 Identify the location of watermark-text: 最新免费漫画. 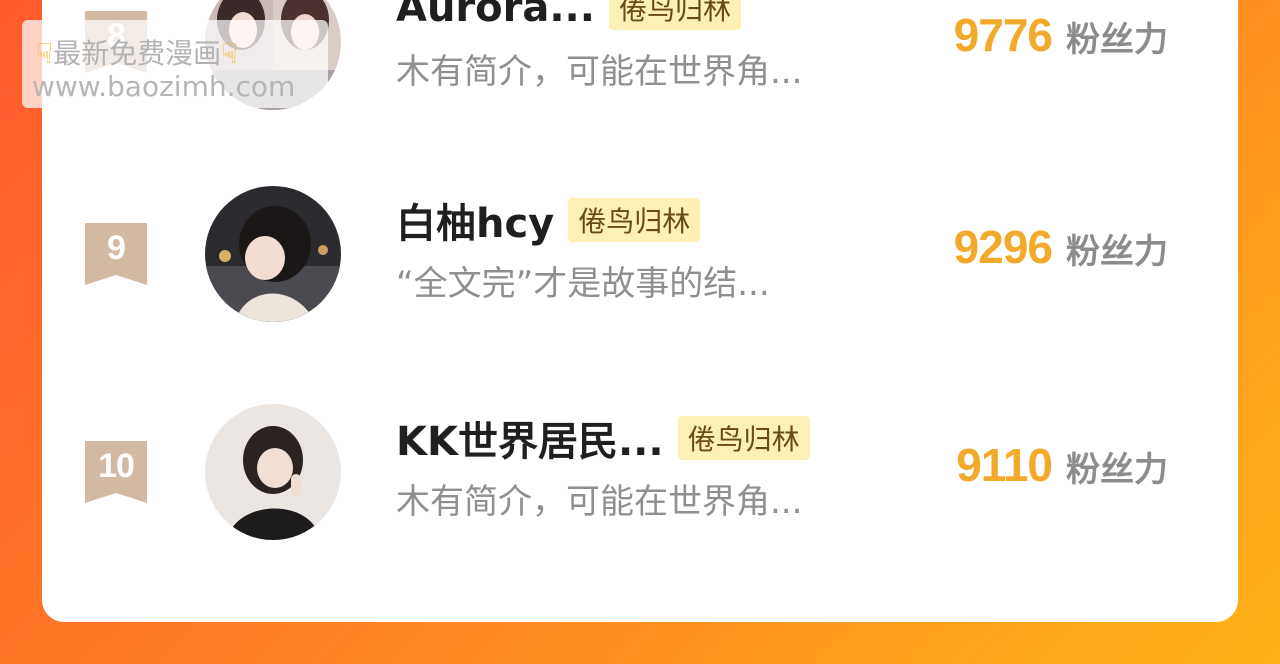
(137, 53).